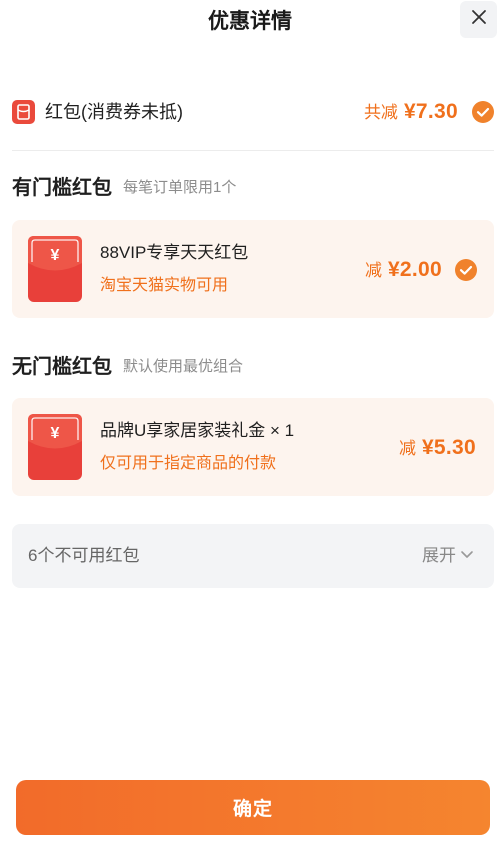 Image resolution: width=500 pixels, height=844 pixels. Describe the element at coordinates (483, 112) in the screenshot. I see `summary-check-icon` at that location.